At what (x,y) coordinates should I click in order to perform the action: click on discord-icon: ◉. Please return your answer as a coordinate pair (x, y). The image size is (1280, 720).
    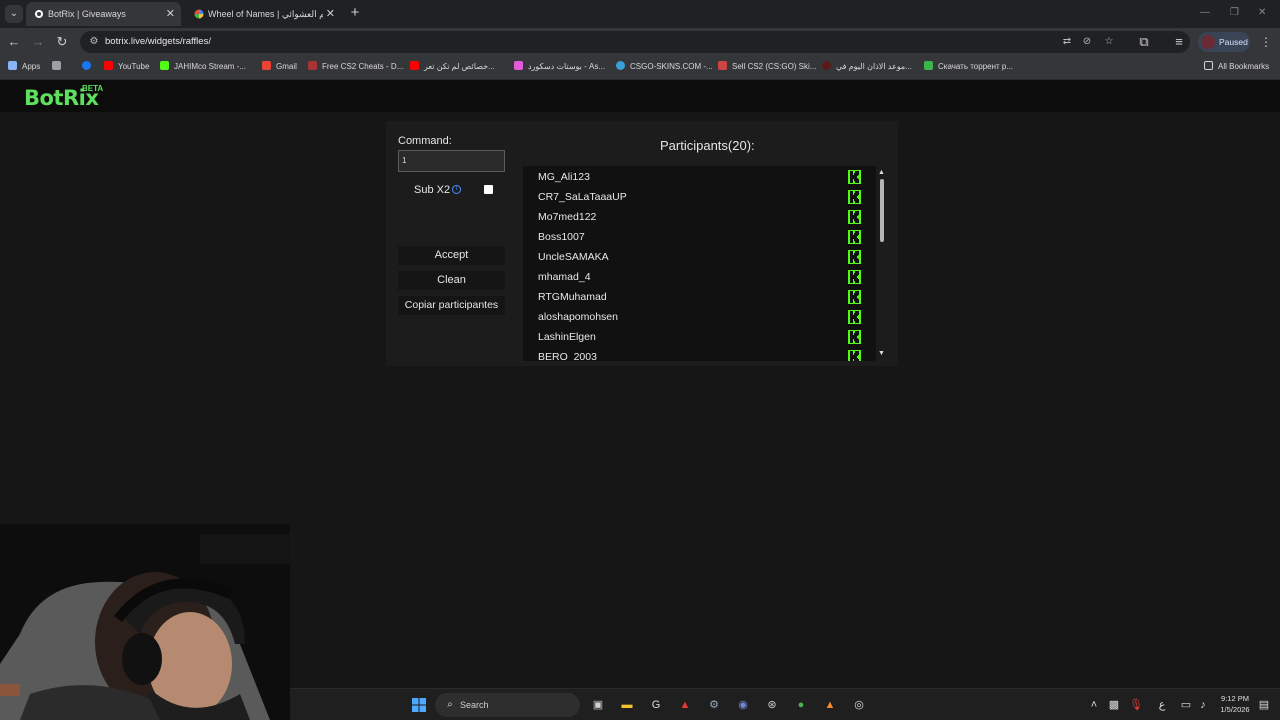
    Looking at the image, I should click on (743, 705).